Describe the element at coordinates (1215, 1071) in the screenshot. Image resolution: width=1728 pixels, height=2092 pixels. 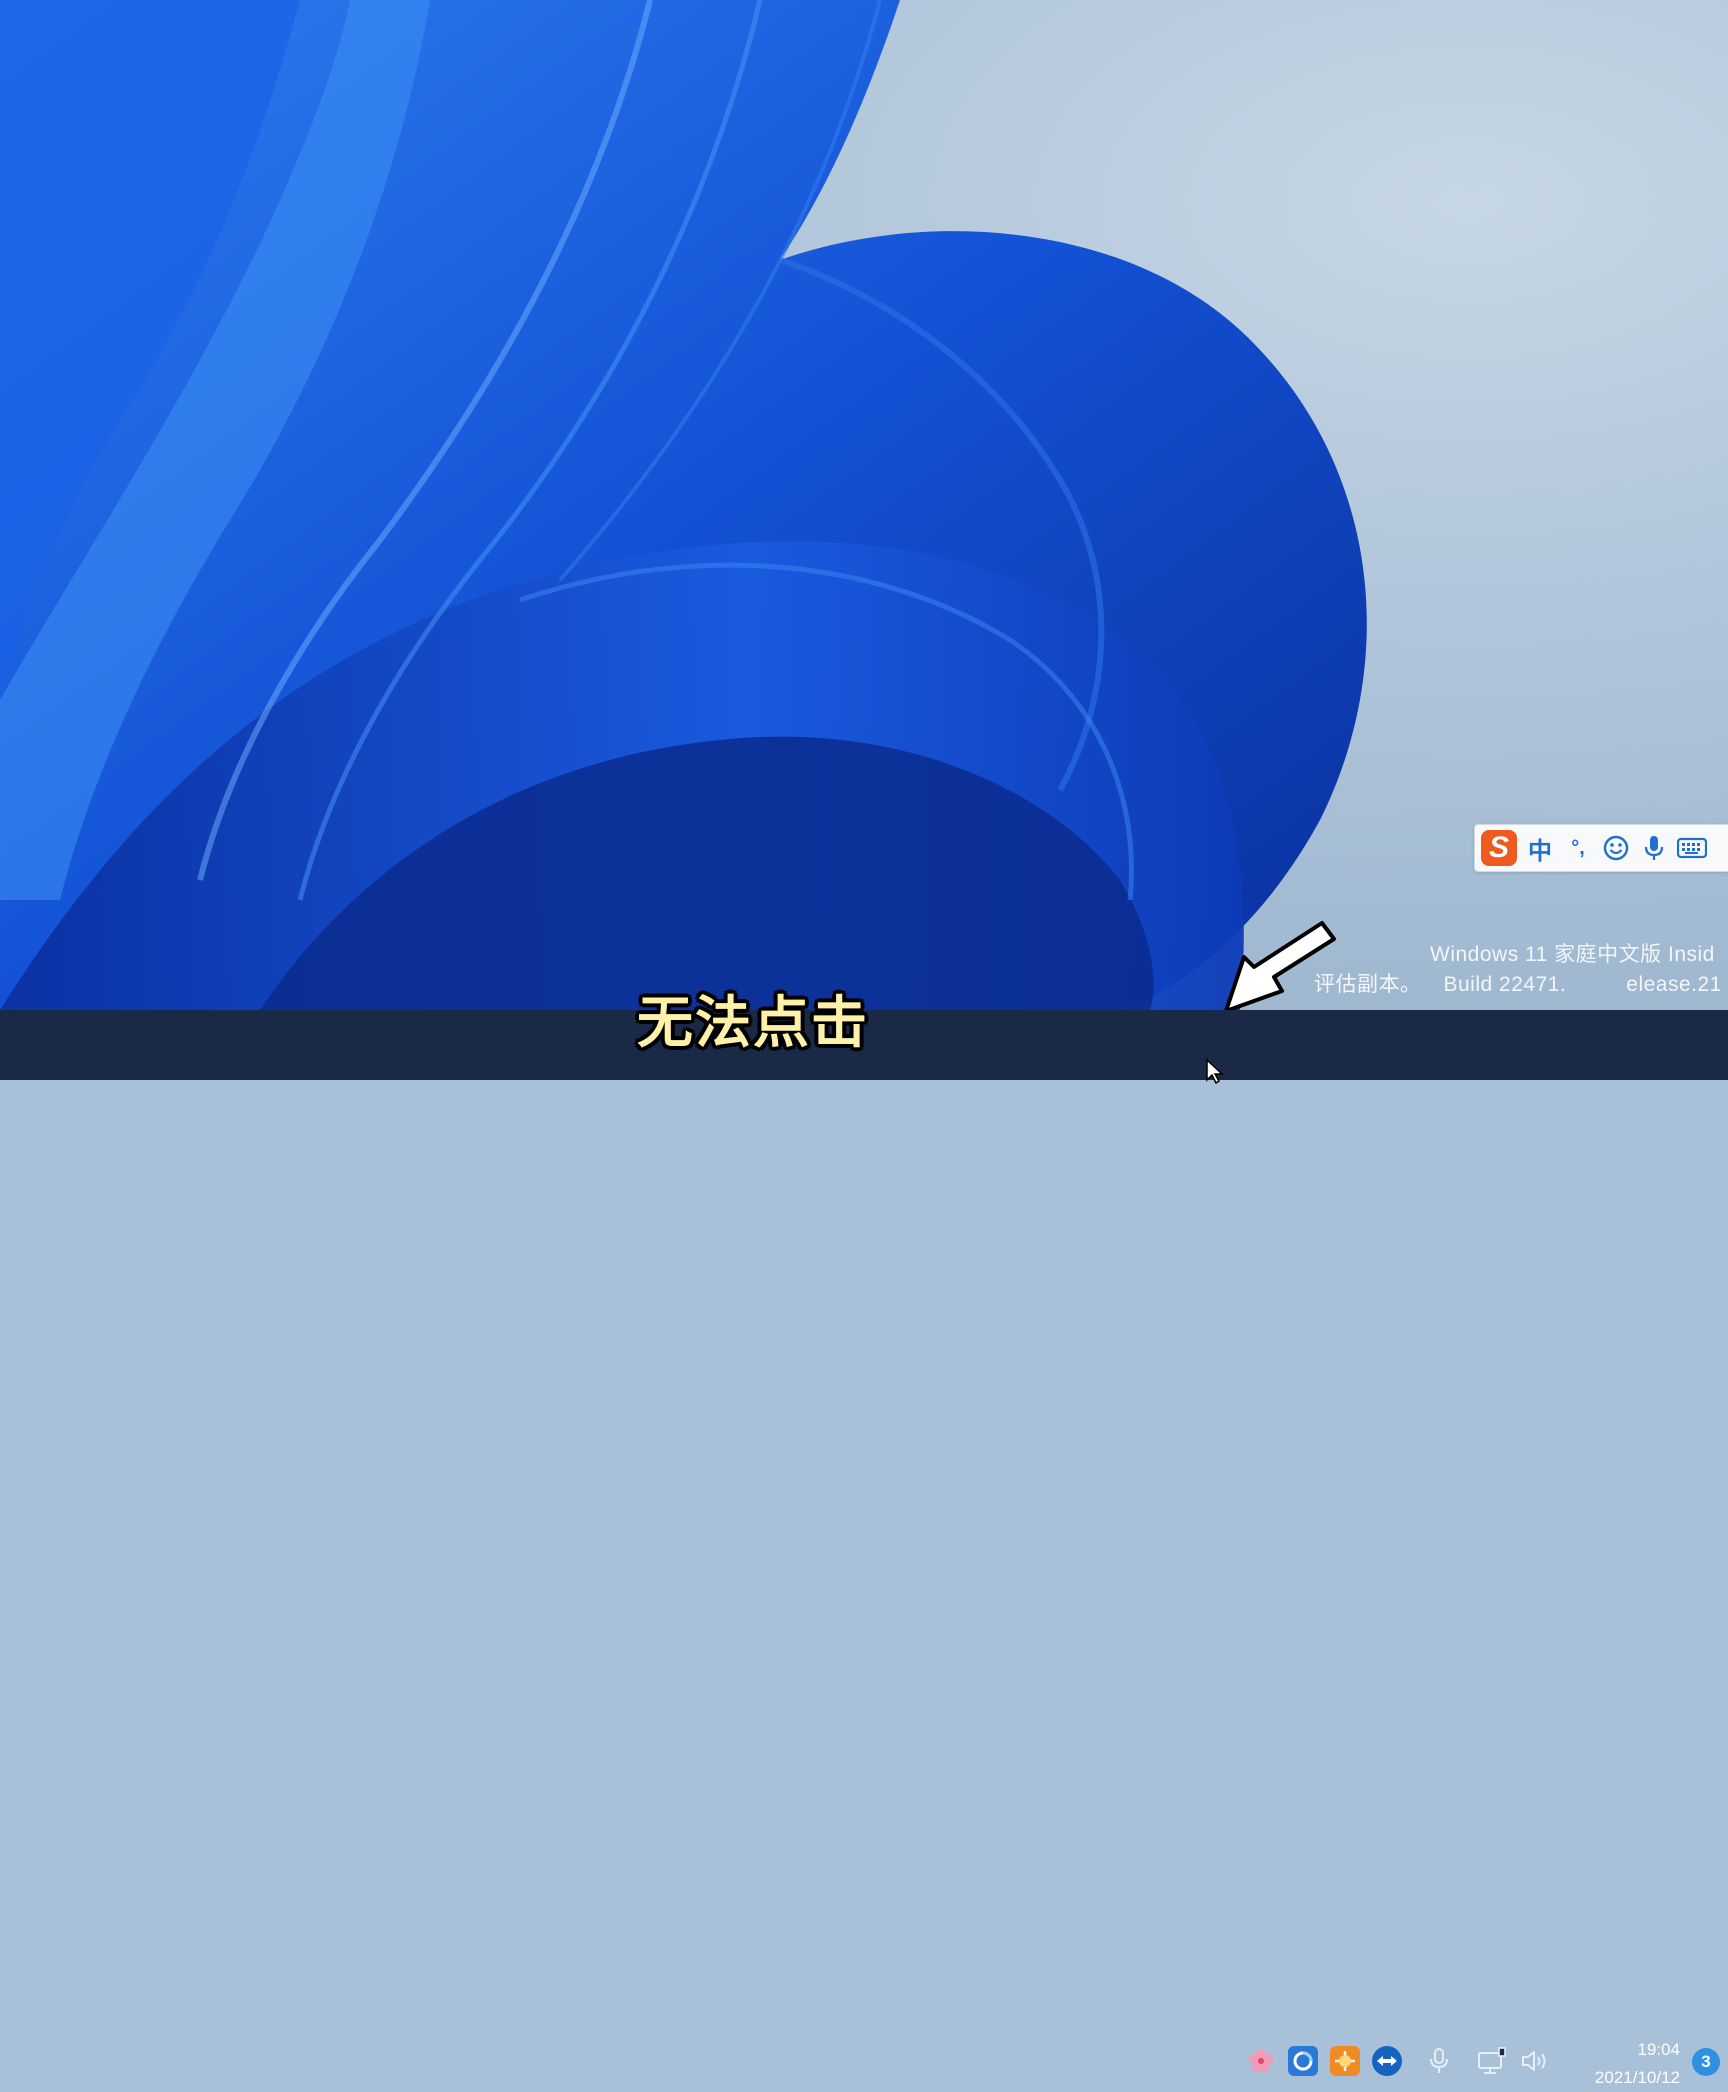
I see `mouse-cursor-icon` at that location.